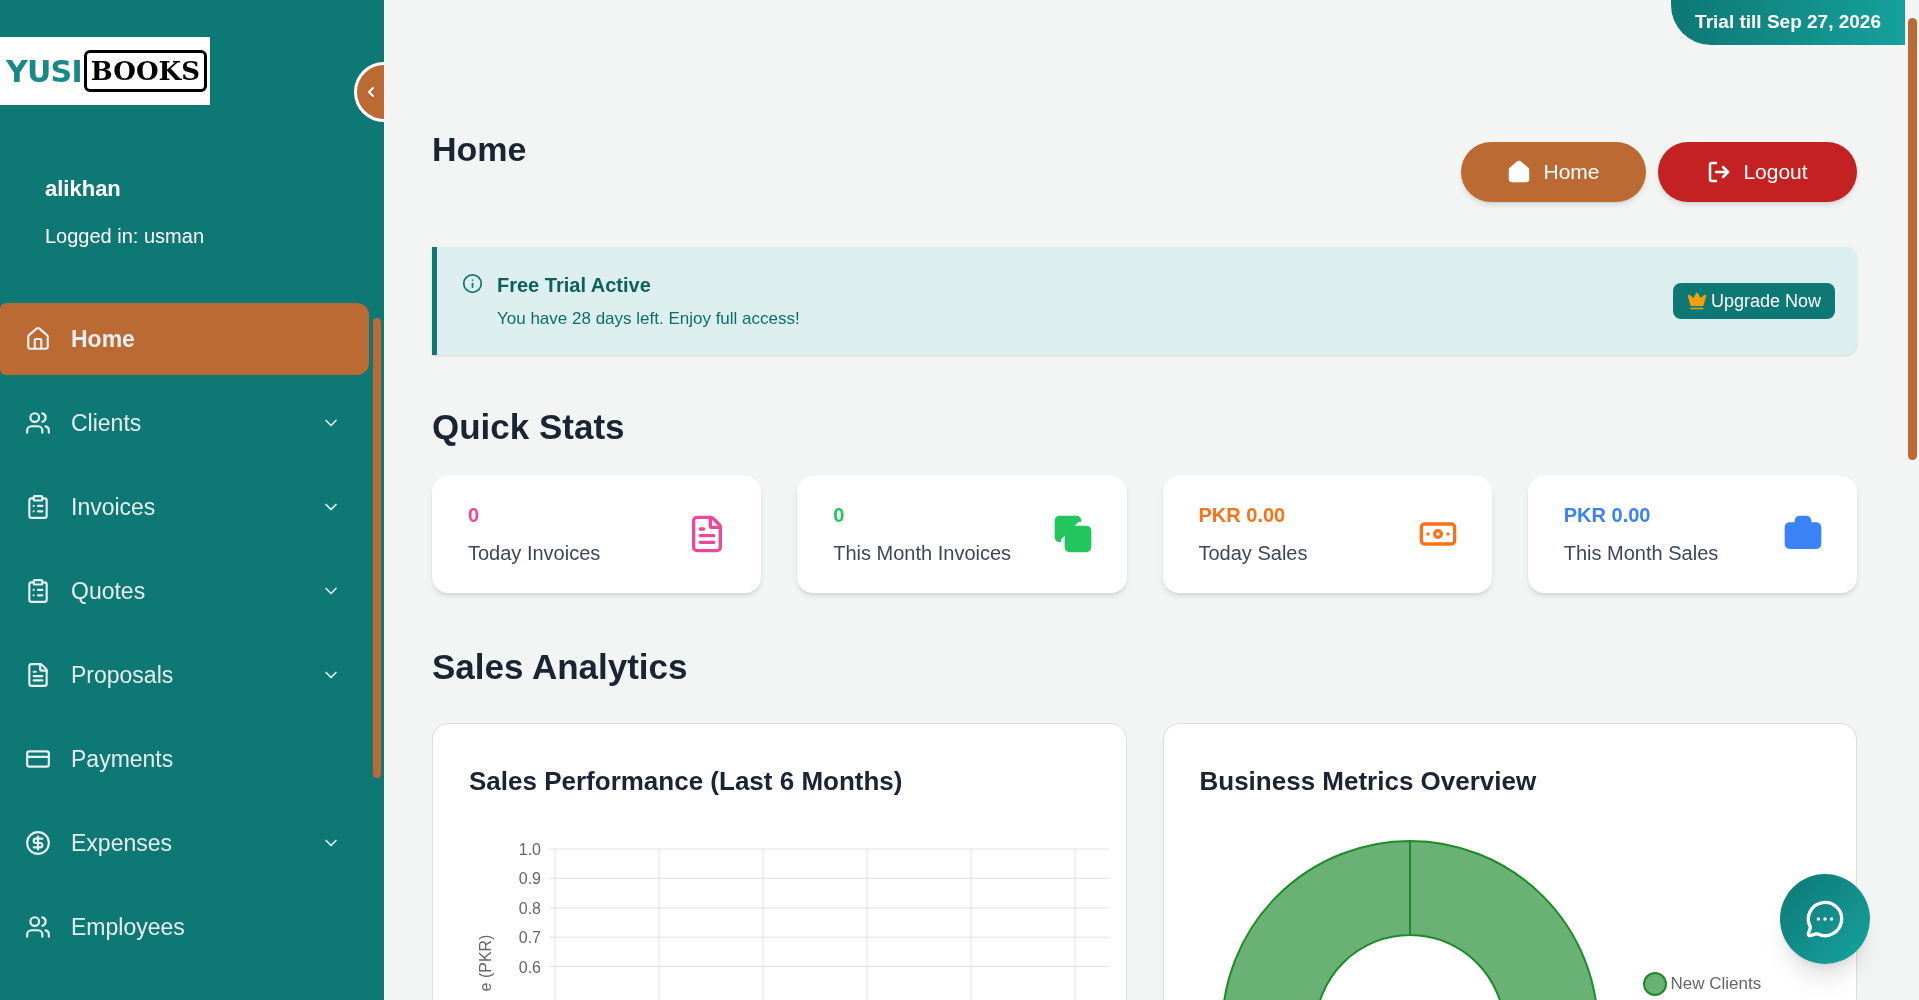 Image resolution: width=1919 pixels, height=1000 pixels. Describe the element at coordinates (922, 553) in the screenshot. I see `stat-label: This Month Invoices` at that location.